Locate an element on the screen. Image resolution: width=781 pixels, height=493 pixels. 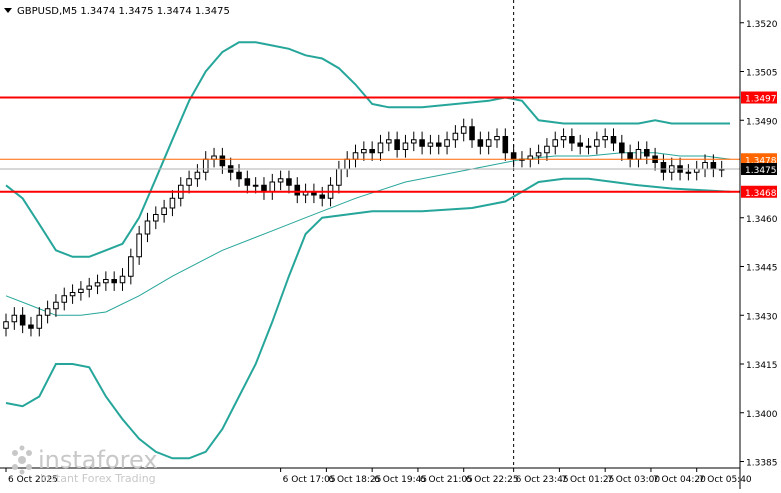
y-tick-label: 1.3505 is located at coordinates (762, 74).